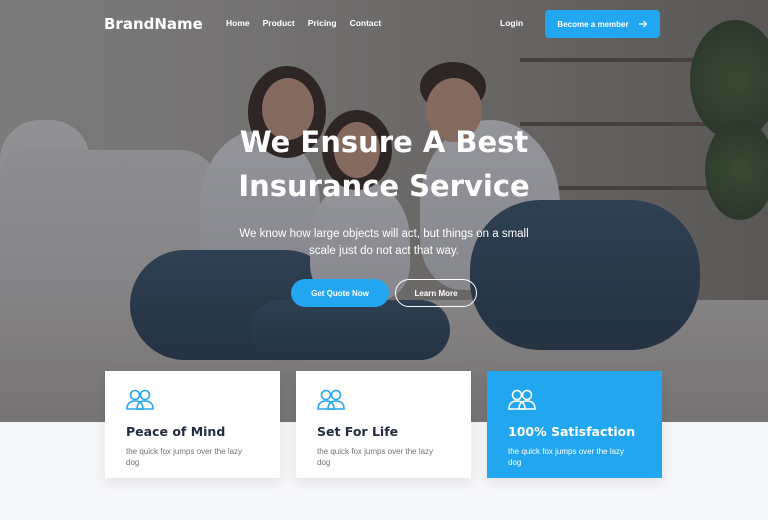  Describe the element at coordinates (358, 431) in the screenshot. I see `feature-title: Set For Life` at that location.